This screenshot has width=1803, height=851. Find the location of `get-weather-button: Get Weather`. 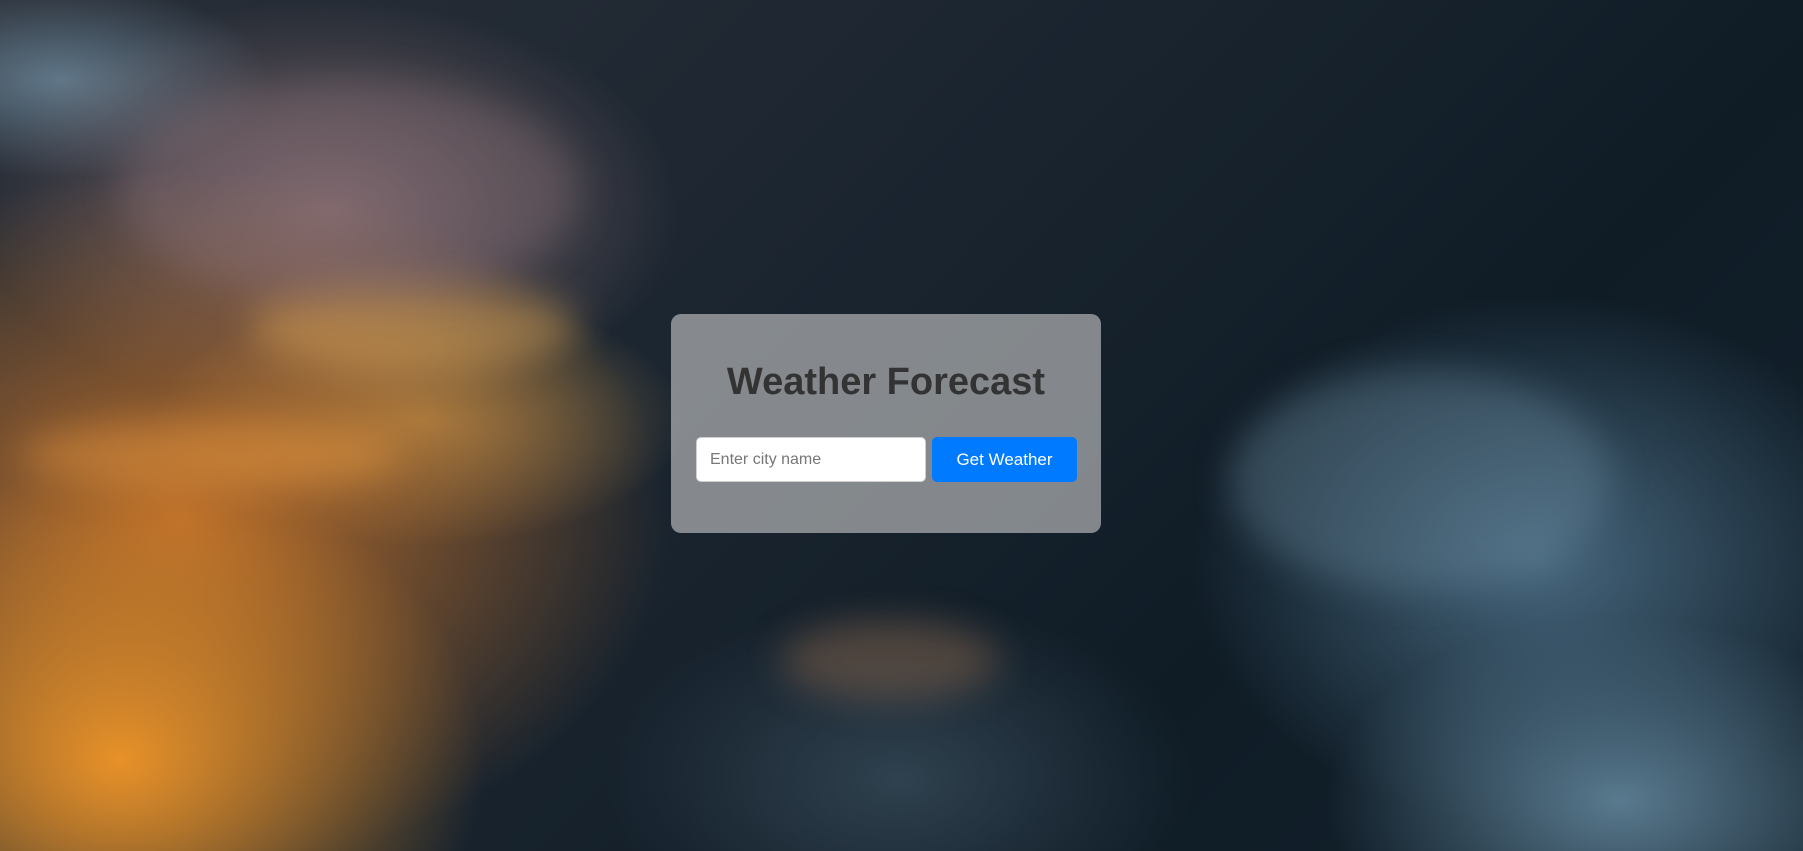

get-weather-button: Get Weather is located at coordinates (1004, 459).